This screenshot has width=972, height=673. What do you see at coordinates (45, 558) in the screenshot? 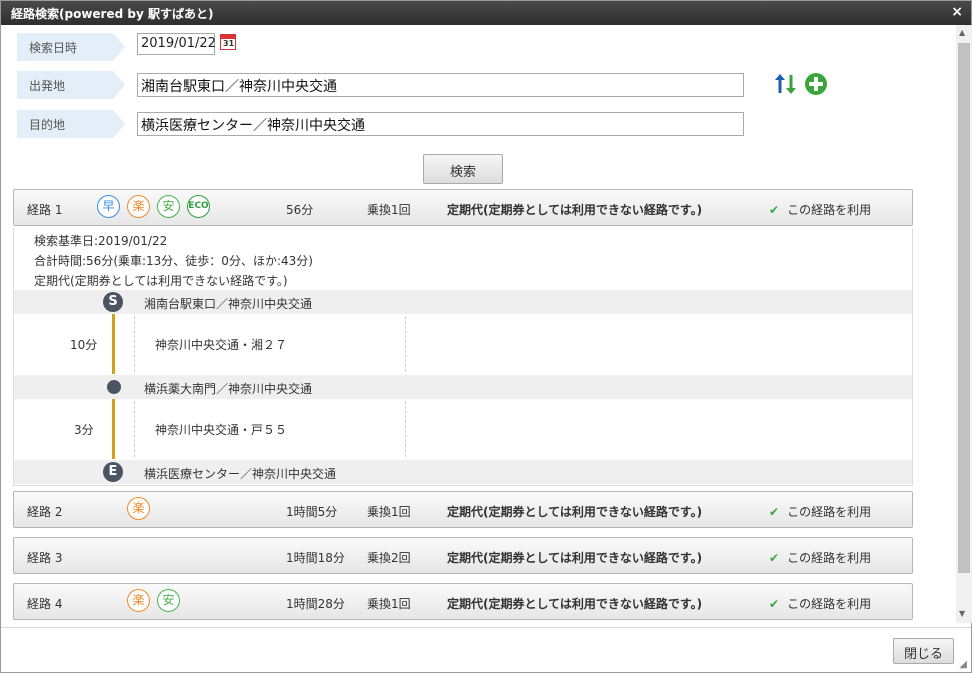
I see `route-name: 経路 3` at bounding box center [45, 558].